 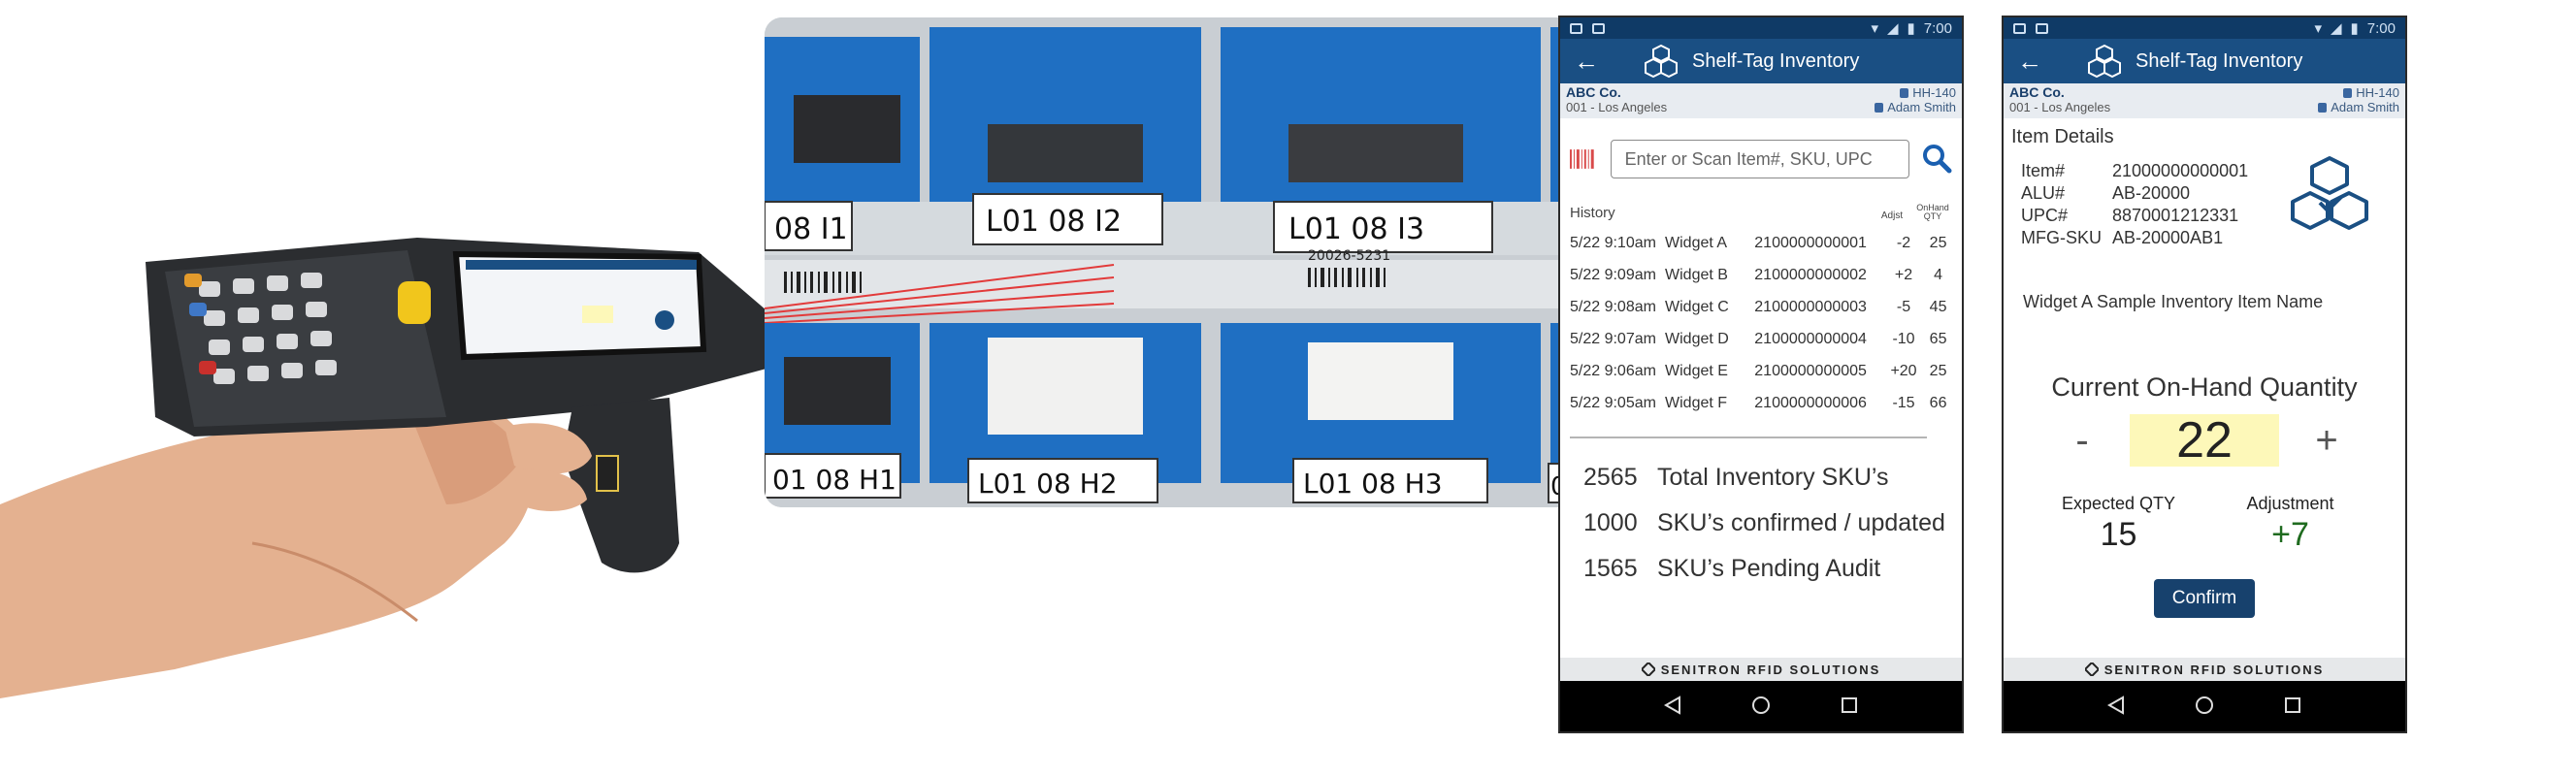 I want to click on upc-label: UPC#, so click(x=2045, y=215).